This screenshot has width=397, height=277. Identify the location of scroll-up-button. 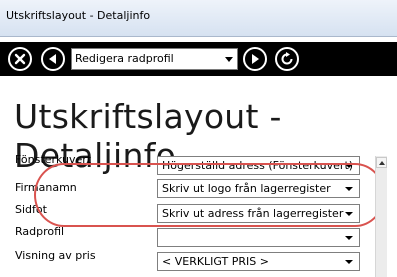
(381, 162).